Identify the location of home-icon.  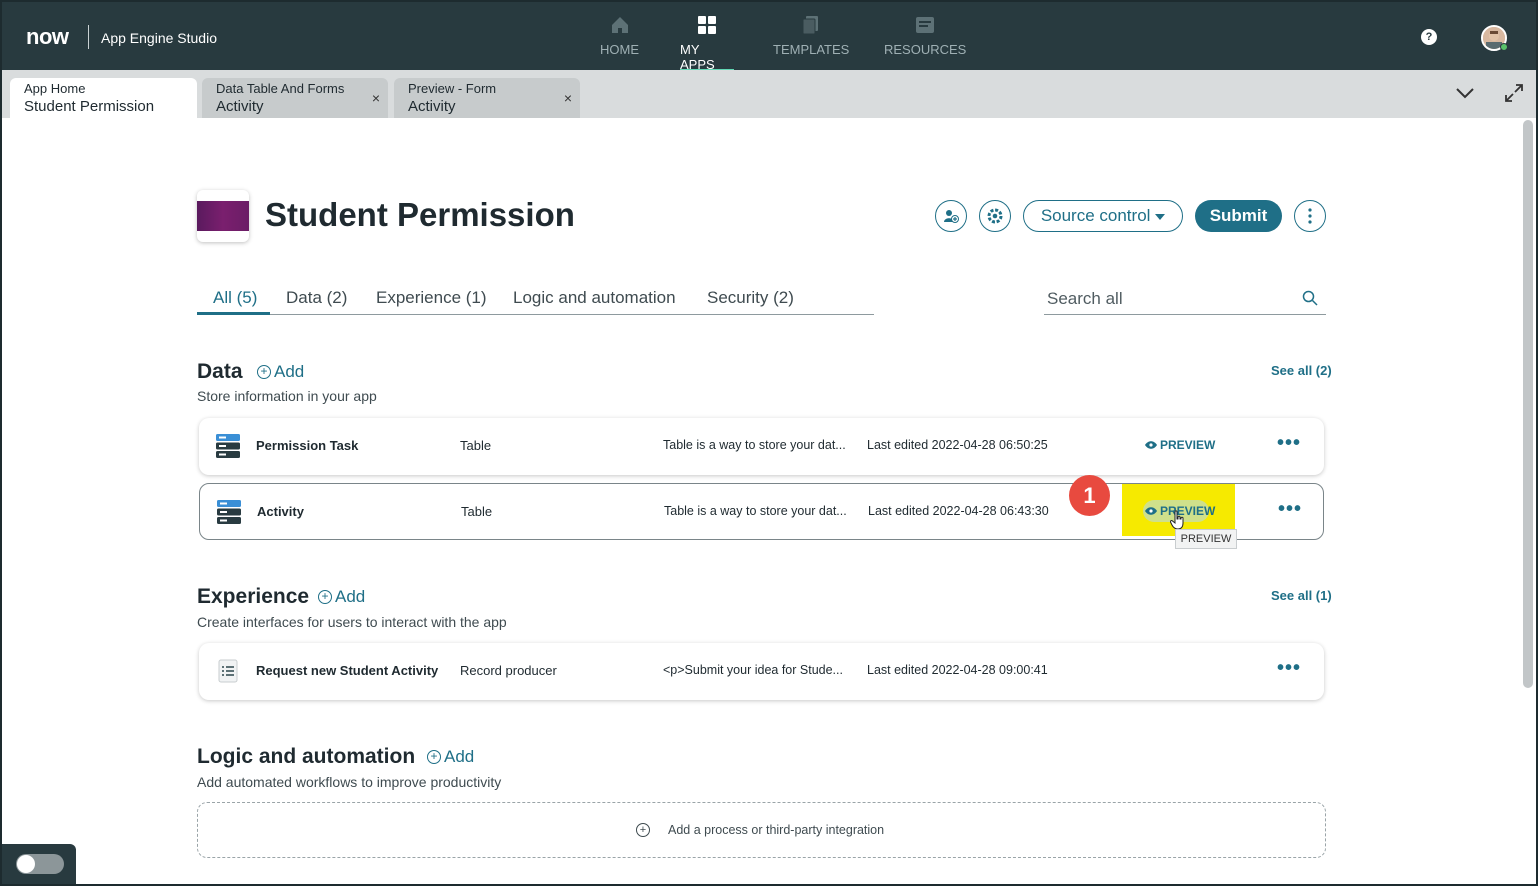
(619, 25).